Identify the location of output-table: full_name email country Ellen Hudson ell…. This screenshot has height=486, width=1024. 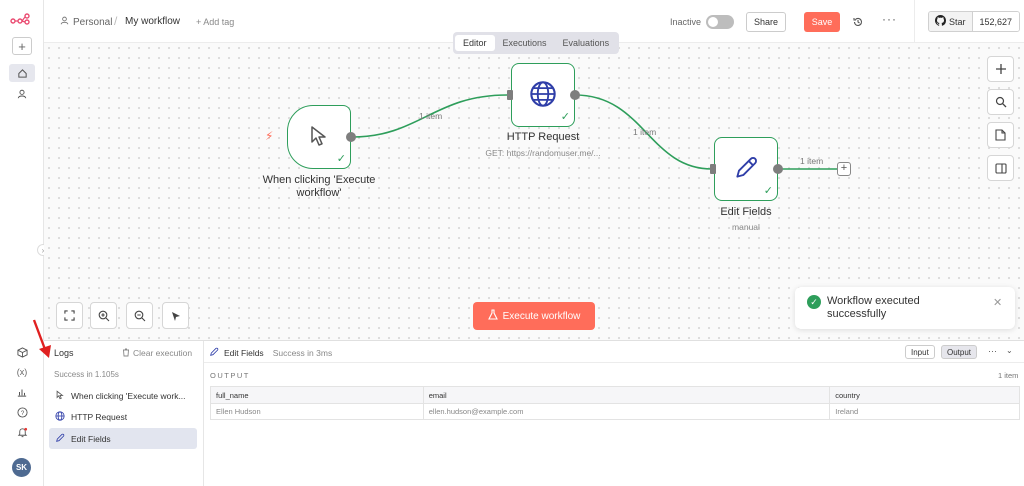
(615, 403).